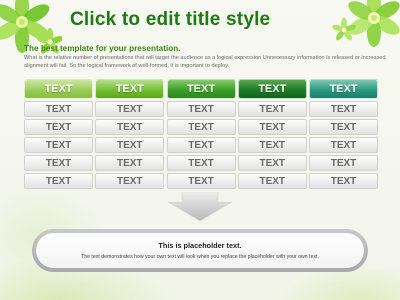  Describe the element at coordinates (102, 48) in the screenshot. I see `subtitle: The best template for your presentation.` at that location.